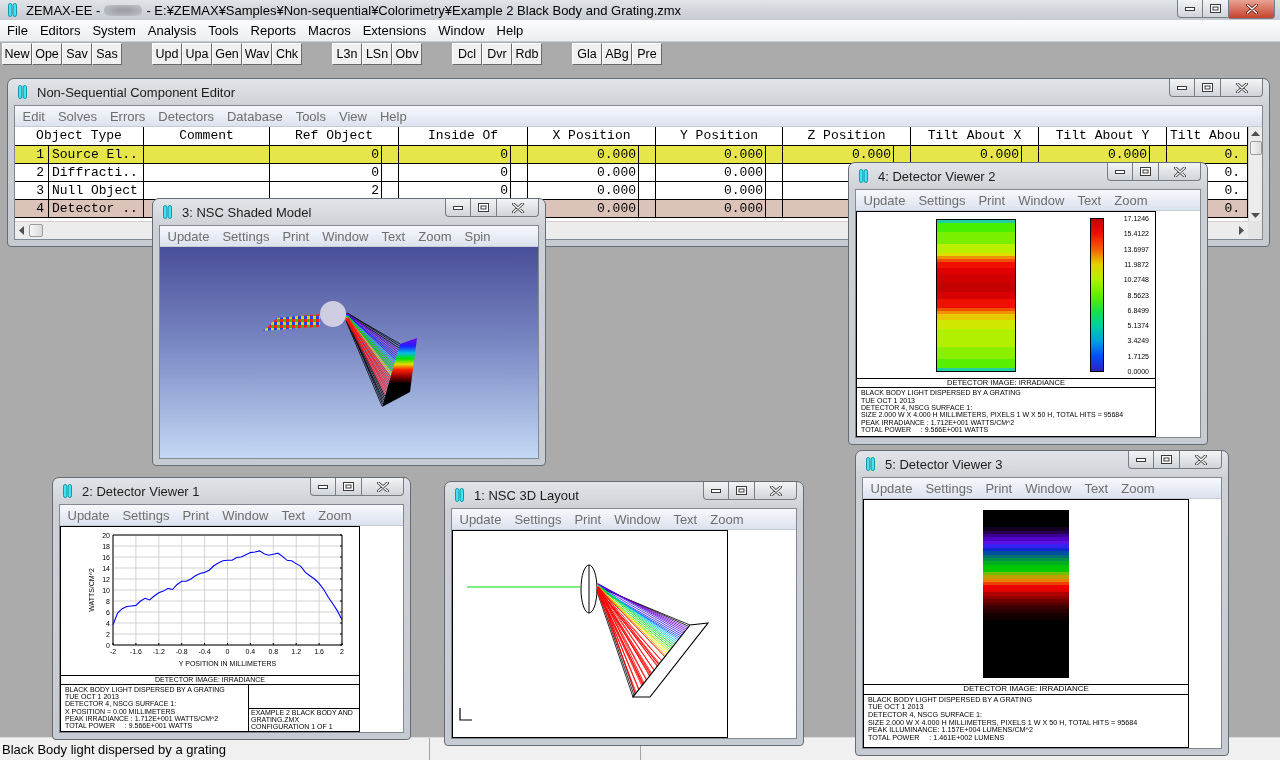 The height and width of the screenshot is (760, 1280). What do you see at coordinates (1255, 174) in the screenshot?
I see `vertical-scrollbar` at bounding box center [1255, 174].